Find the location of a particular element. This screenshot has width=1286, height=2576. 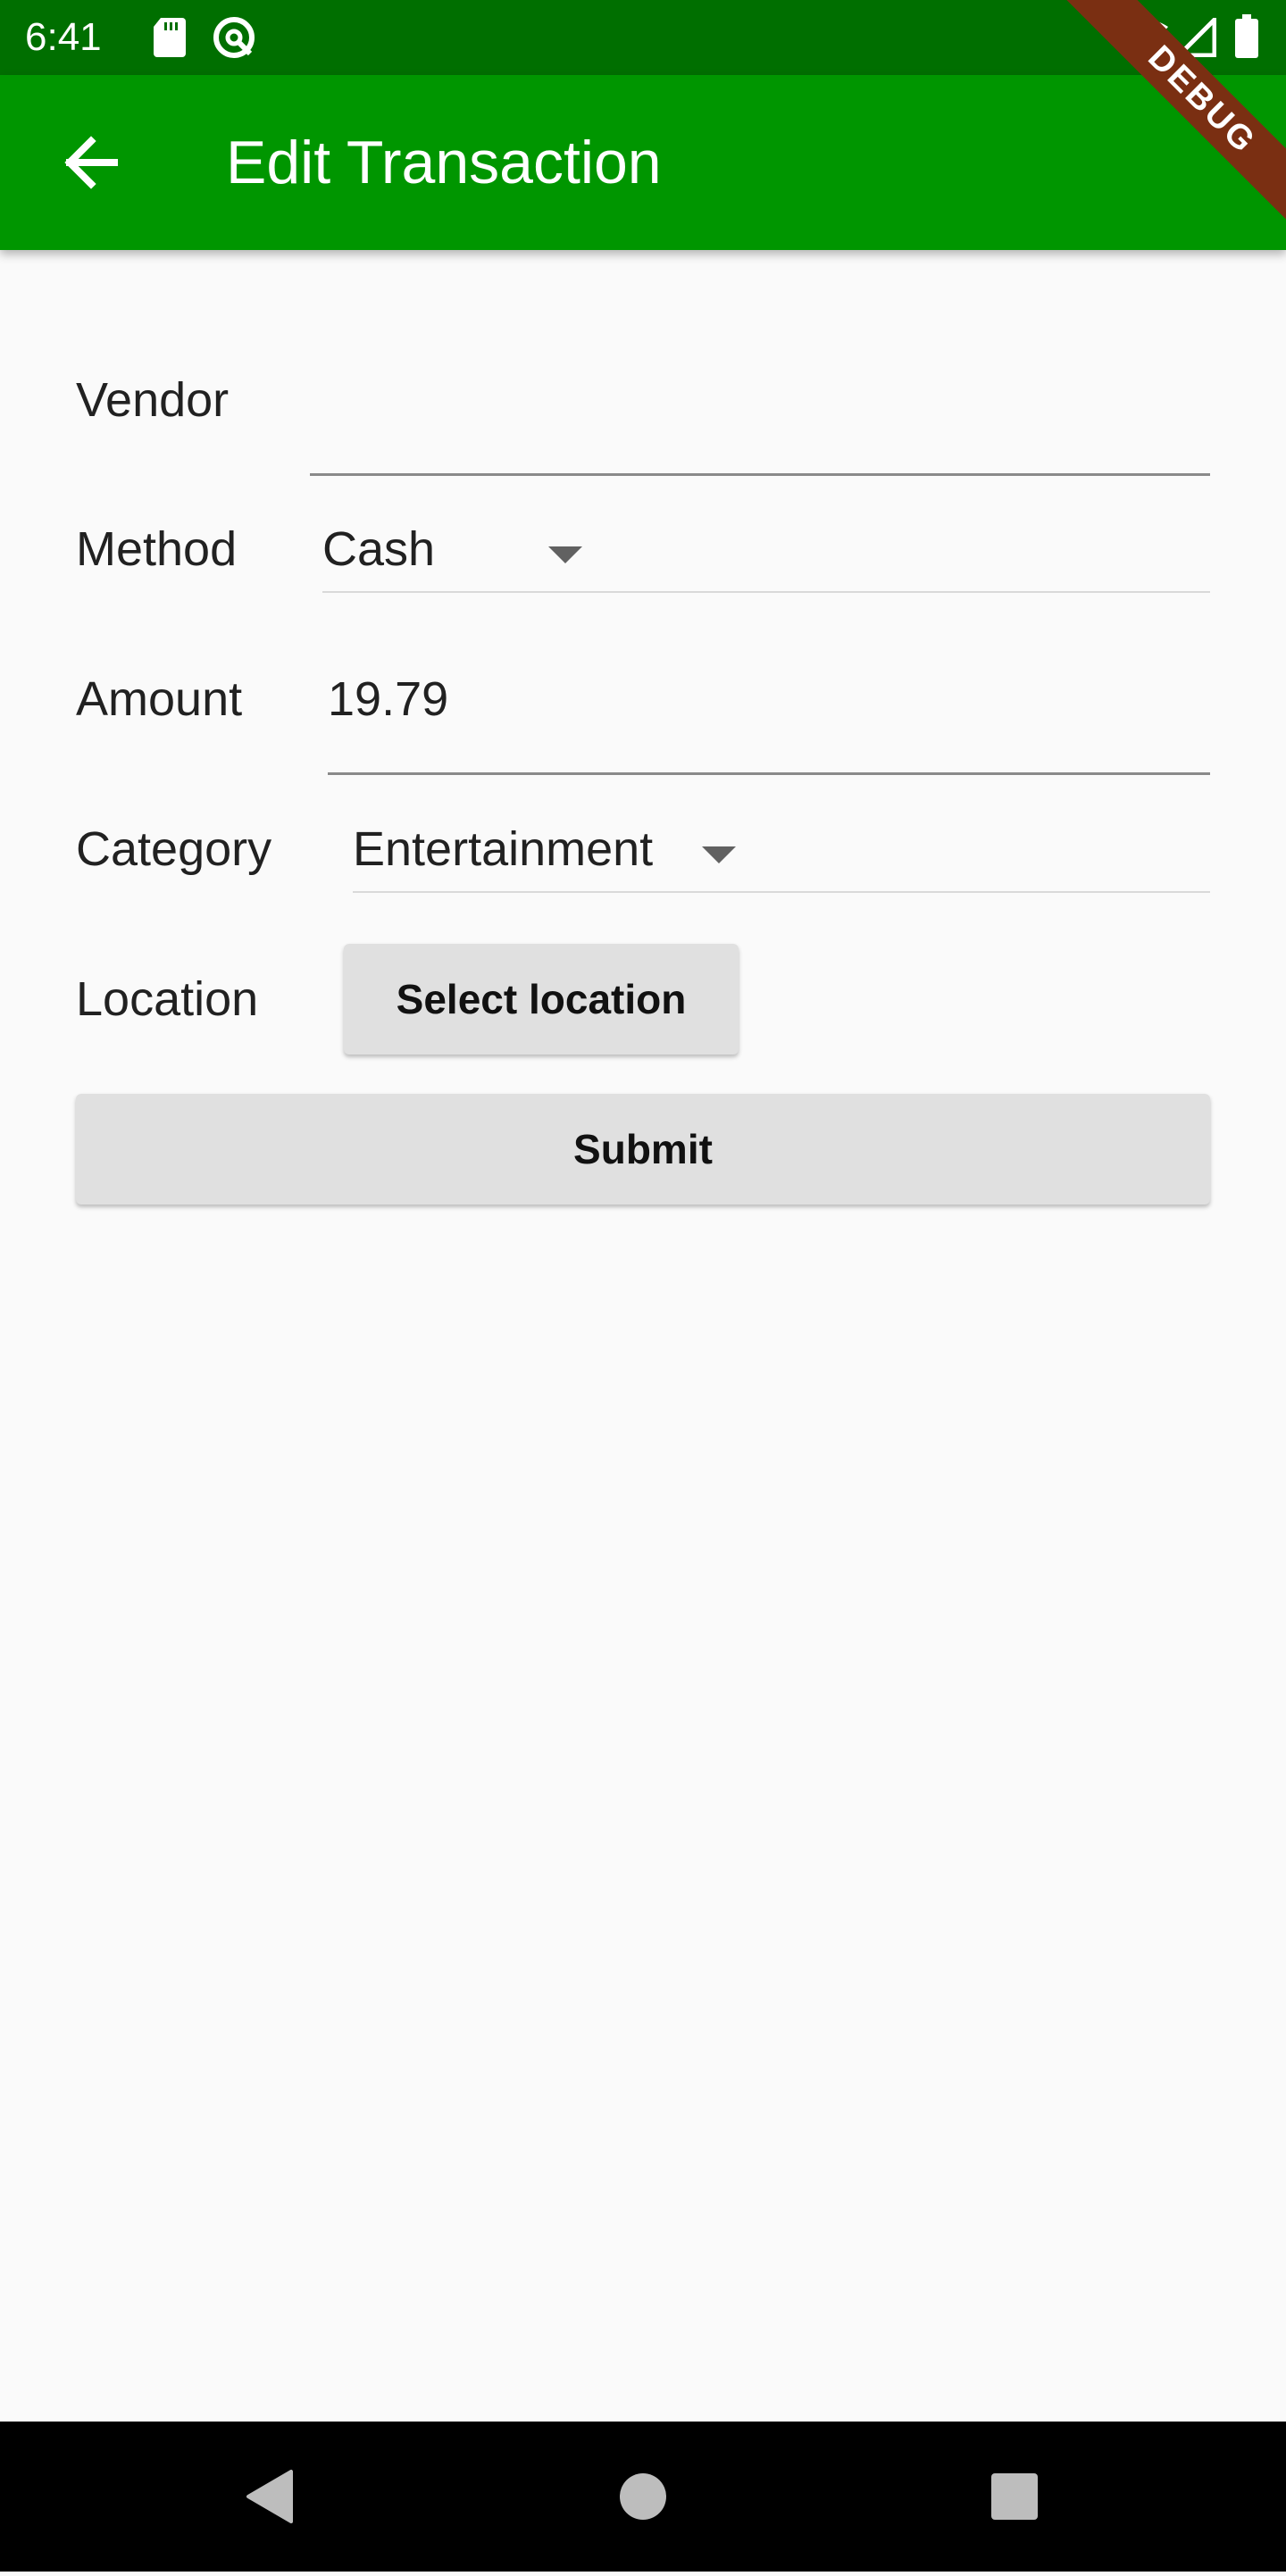

home-circle-icon is located at coordinates (643, 2524).